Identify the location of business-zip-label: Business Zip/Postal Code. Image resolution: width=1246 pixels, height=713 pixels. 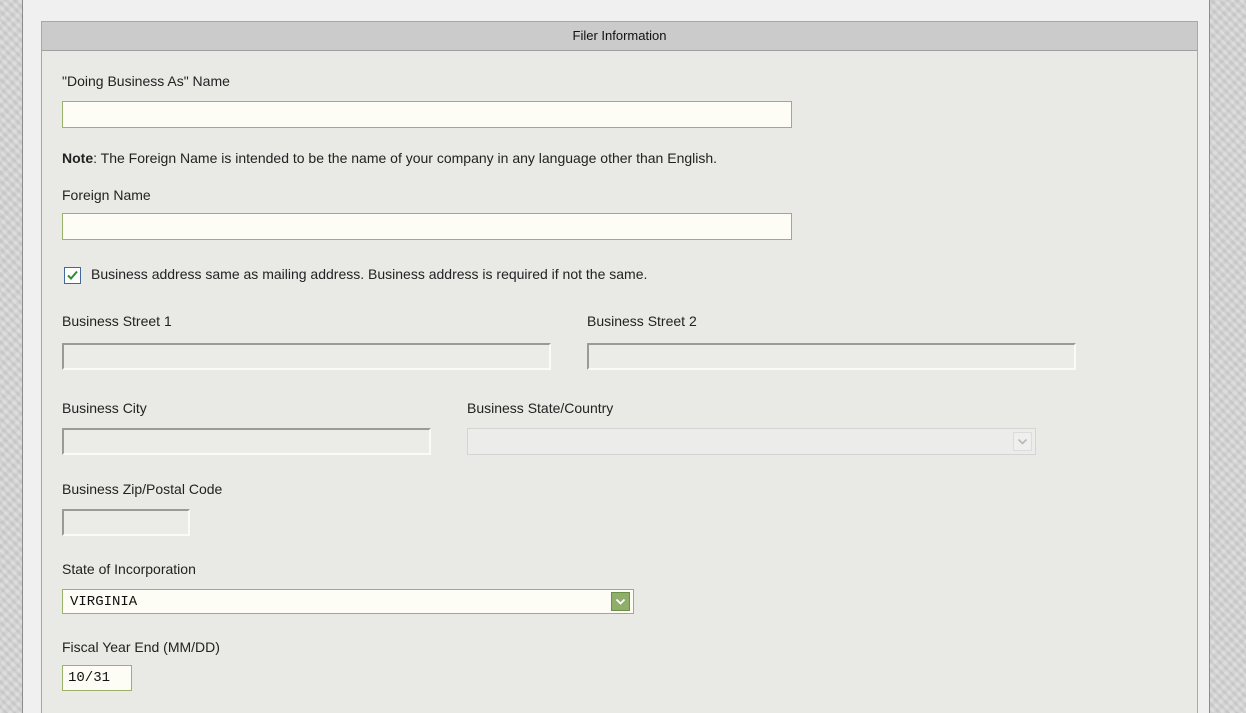
(142, 489).